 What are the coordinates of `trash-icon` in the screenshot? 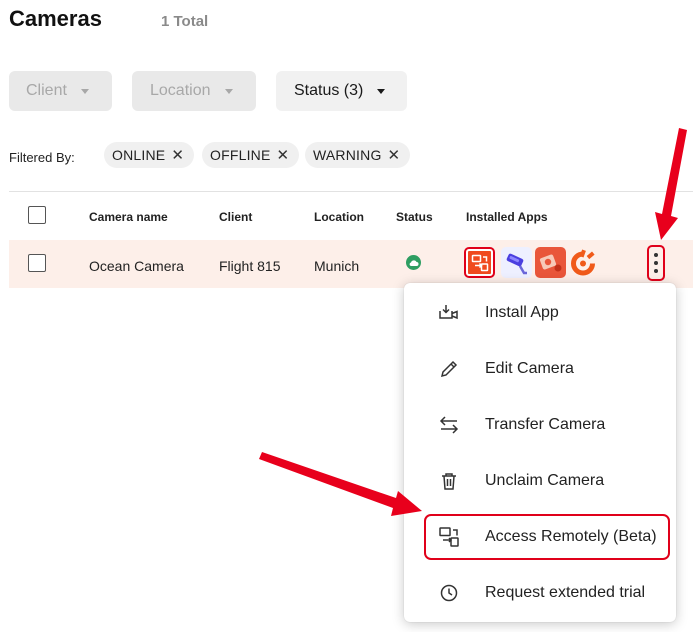 It's located at (449, 481).